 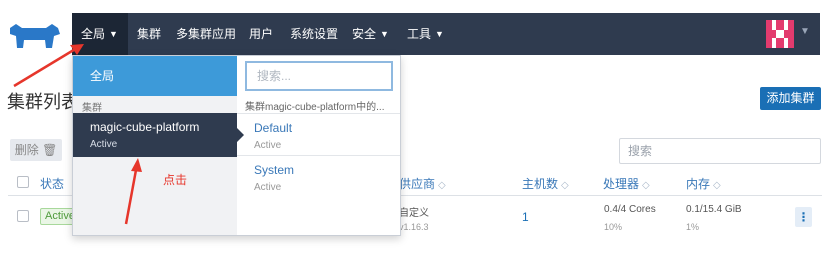 I want to click on arrow-to-cluster-icon, so click(x=133, y=191).